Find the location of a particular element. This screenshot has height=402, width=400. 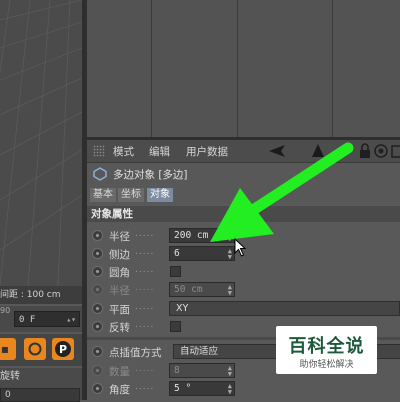

svg-text: P is located at coordinates (63, 349).